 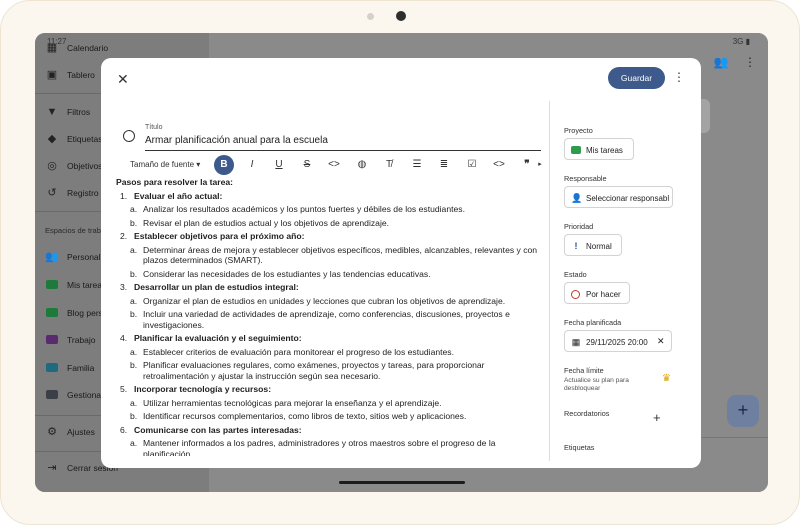 I want to click on description-heading: Pasos para resolver la tarea:, so click(x=175, y=182).